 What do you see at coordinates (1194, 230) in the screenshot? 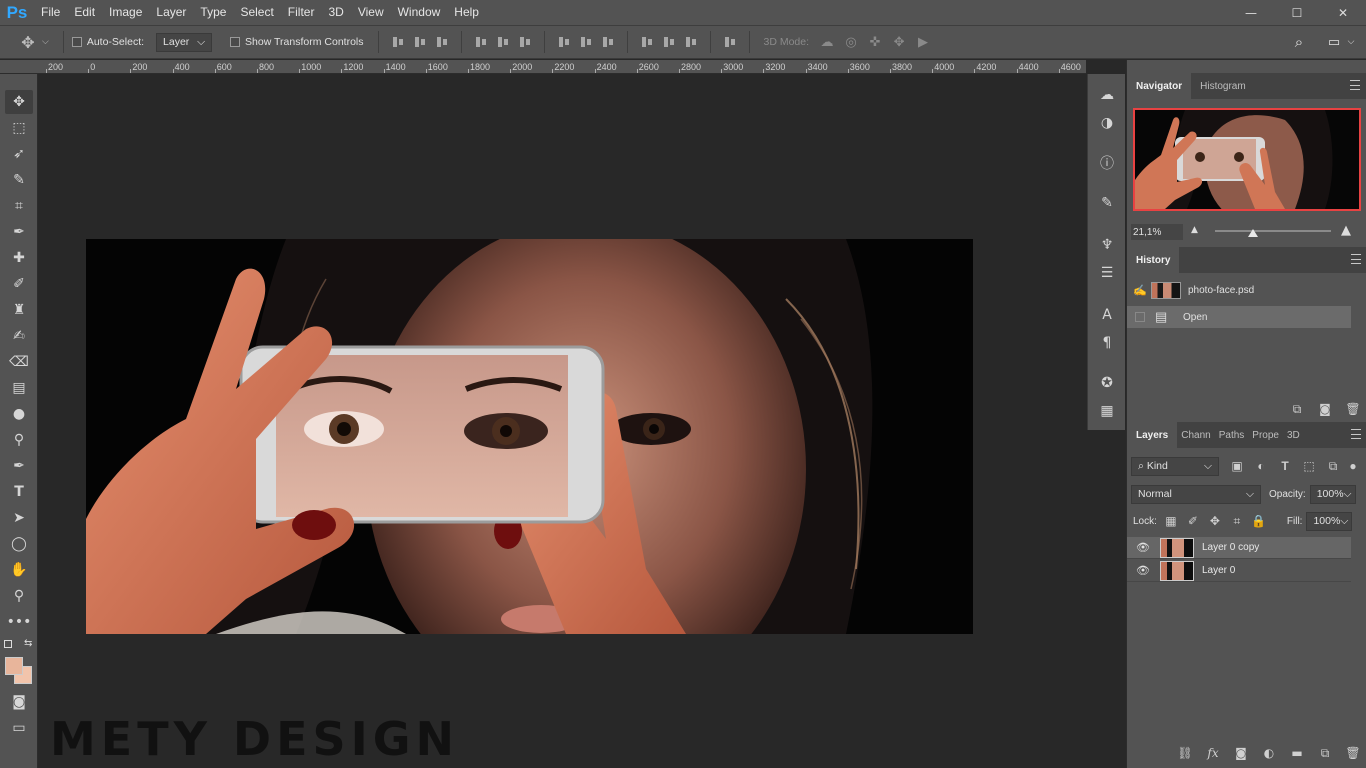
I see `zoom-out-icon: ▲` at bounding box center [1194, 230].